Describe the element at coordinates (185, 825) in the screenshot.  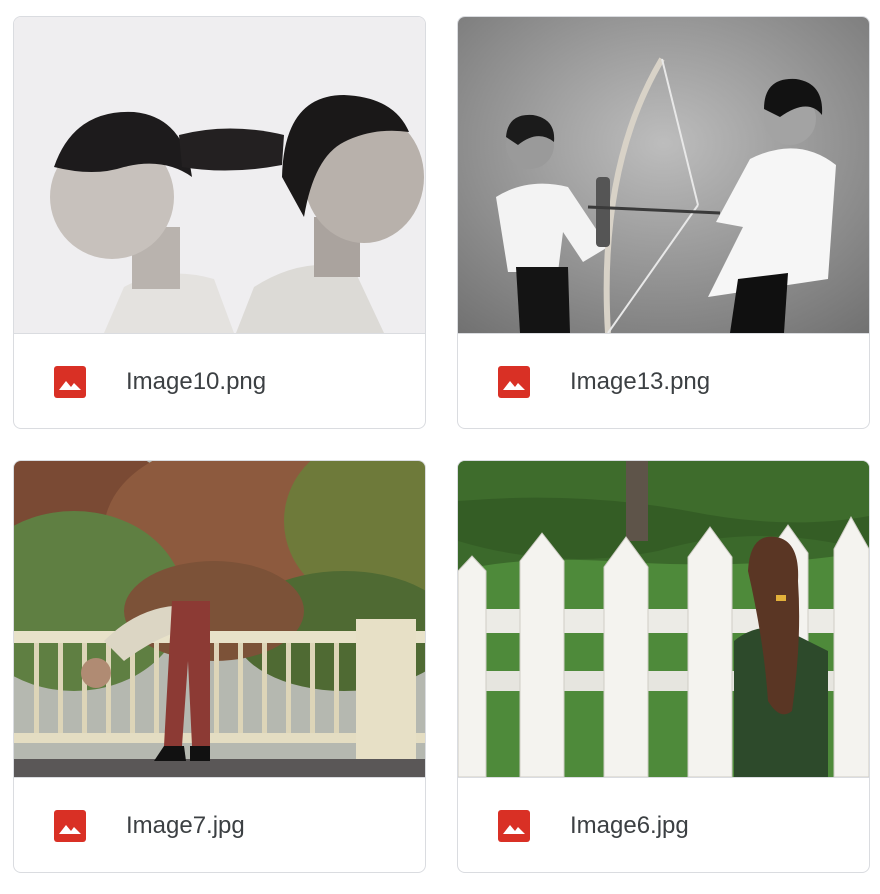
I see `file-name: Image7.jpg` at that location.